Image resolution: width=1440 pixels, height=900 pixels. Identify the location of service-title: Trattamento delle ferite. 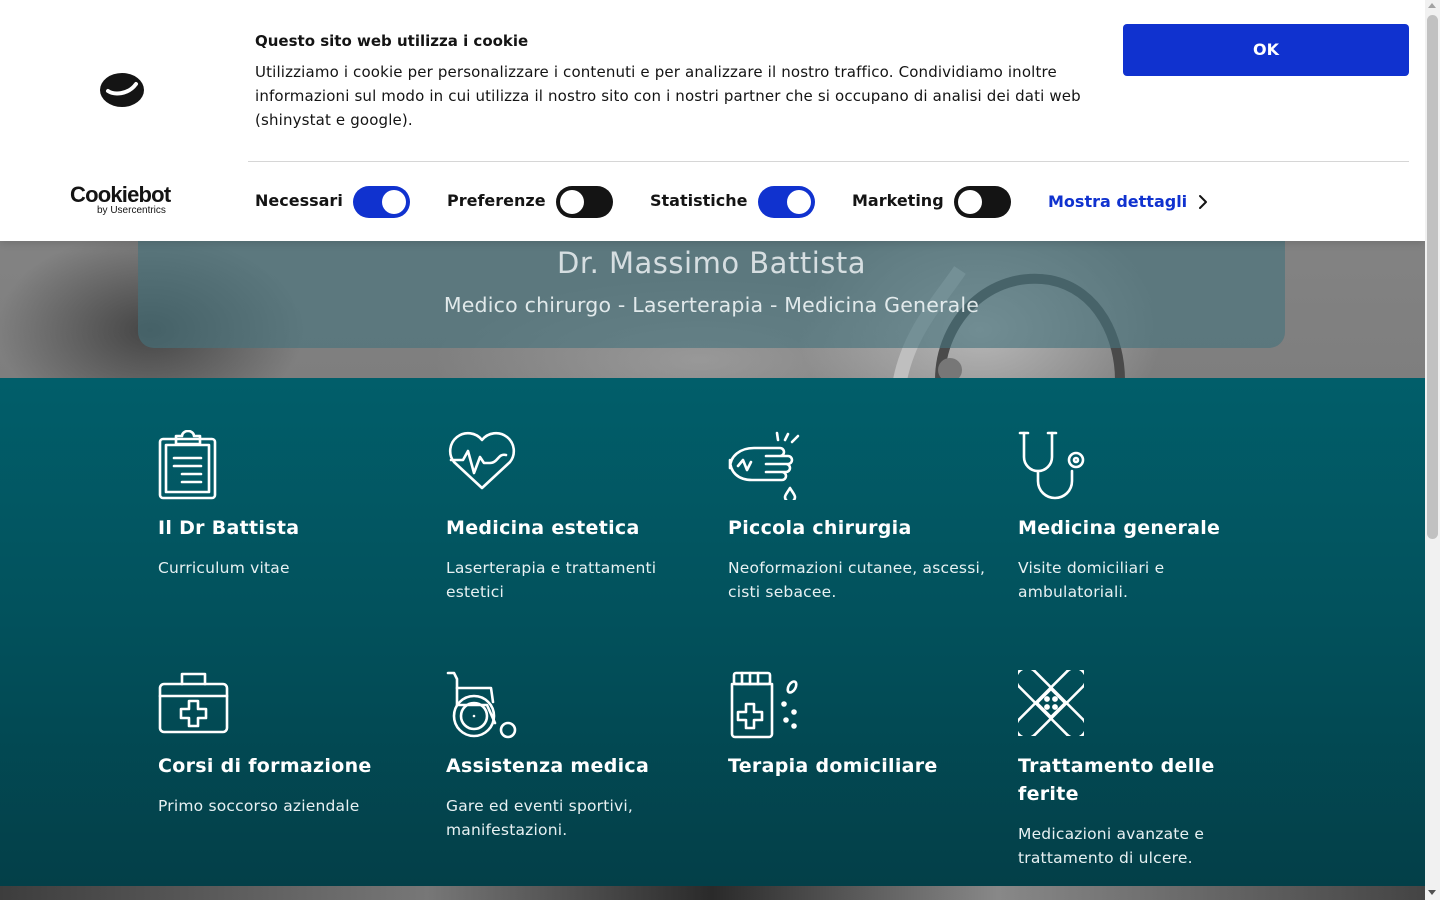
(1116, 780).